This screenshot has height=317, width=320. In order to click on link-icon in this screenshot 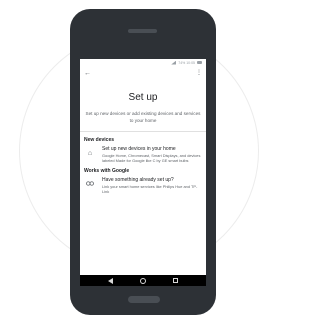, I will do `click(90, 185)`.